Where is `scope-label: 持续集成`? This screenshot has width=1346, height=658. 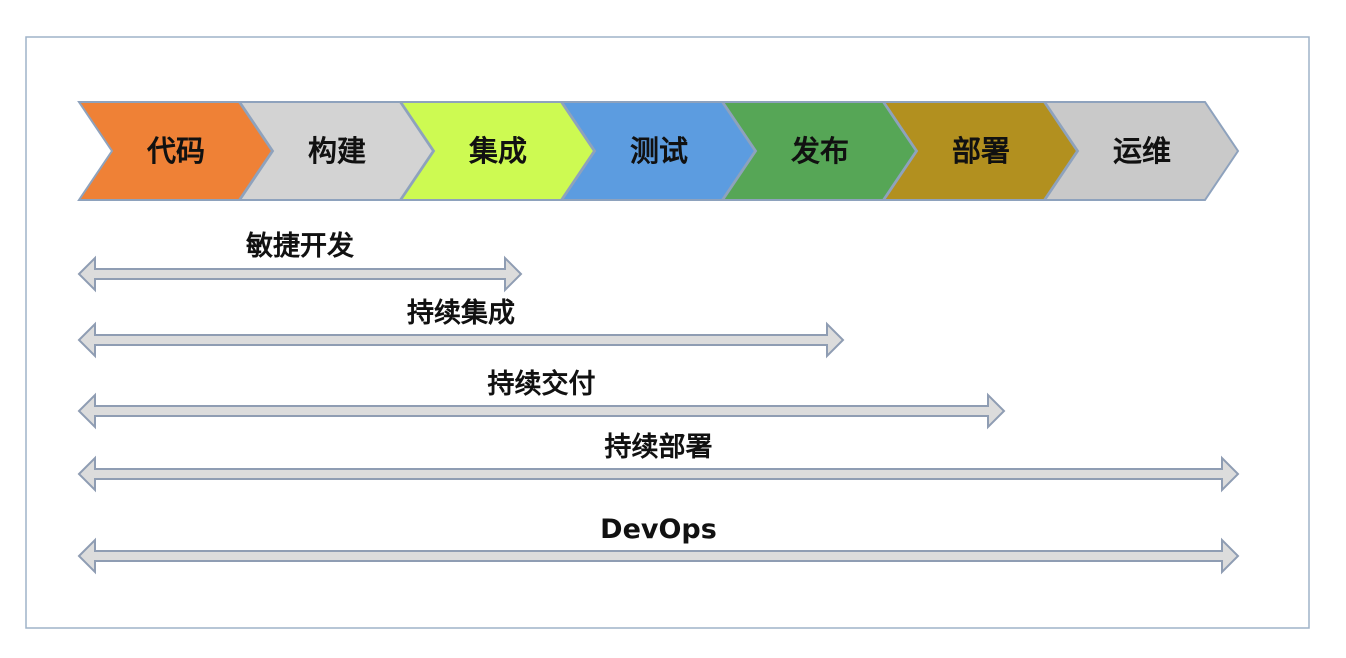
scope-label: 持续集成 is located at coordinates (461, 313).